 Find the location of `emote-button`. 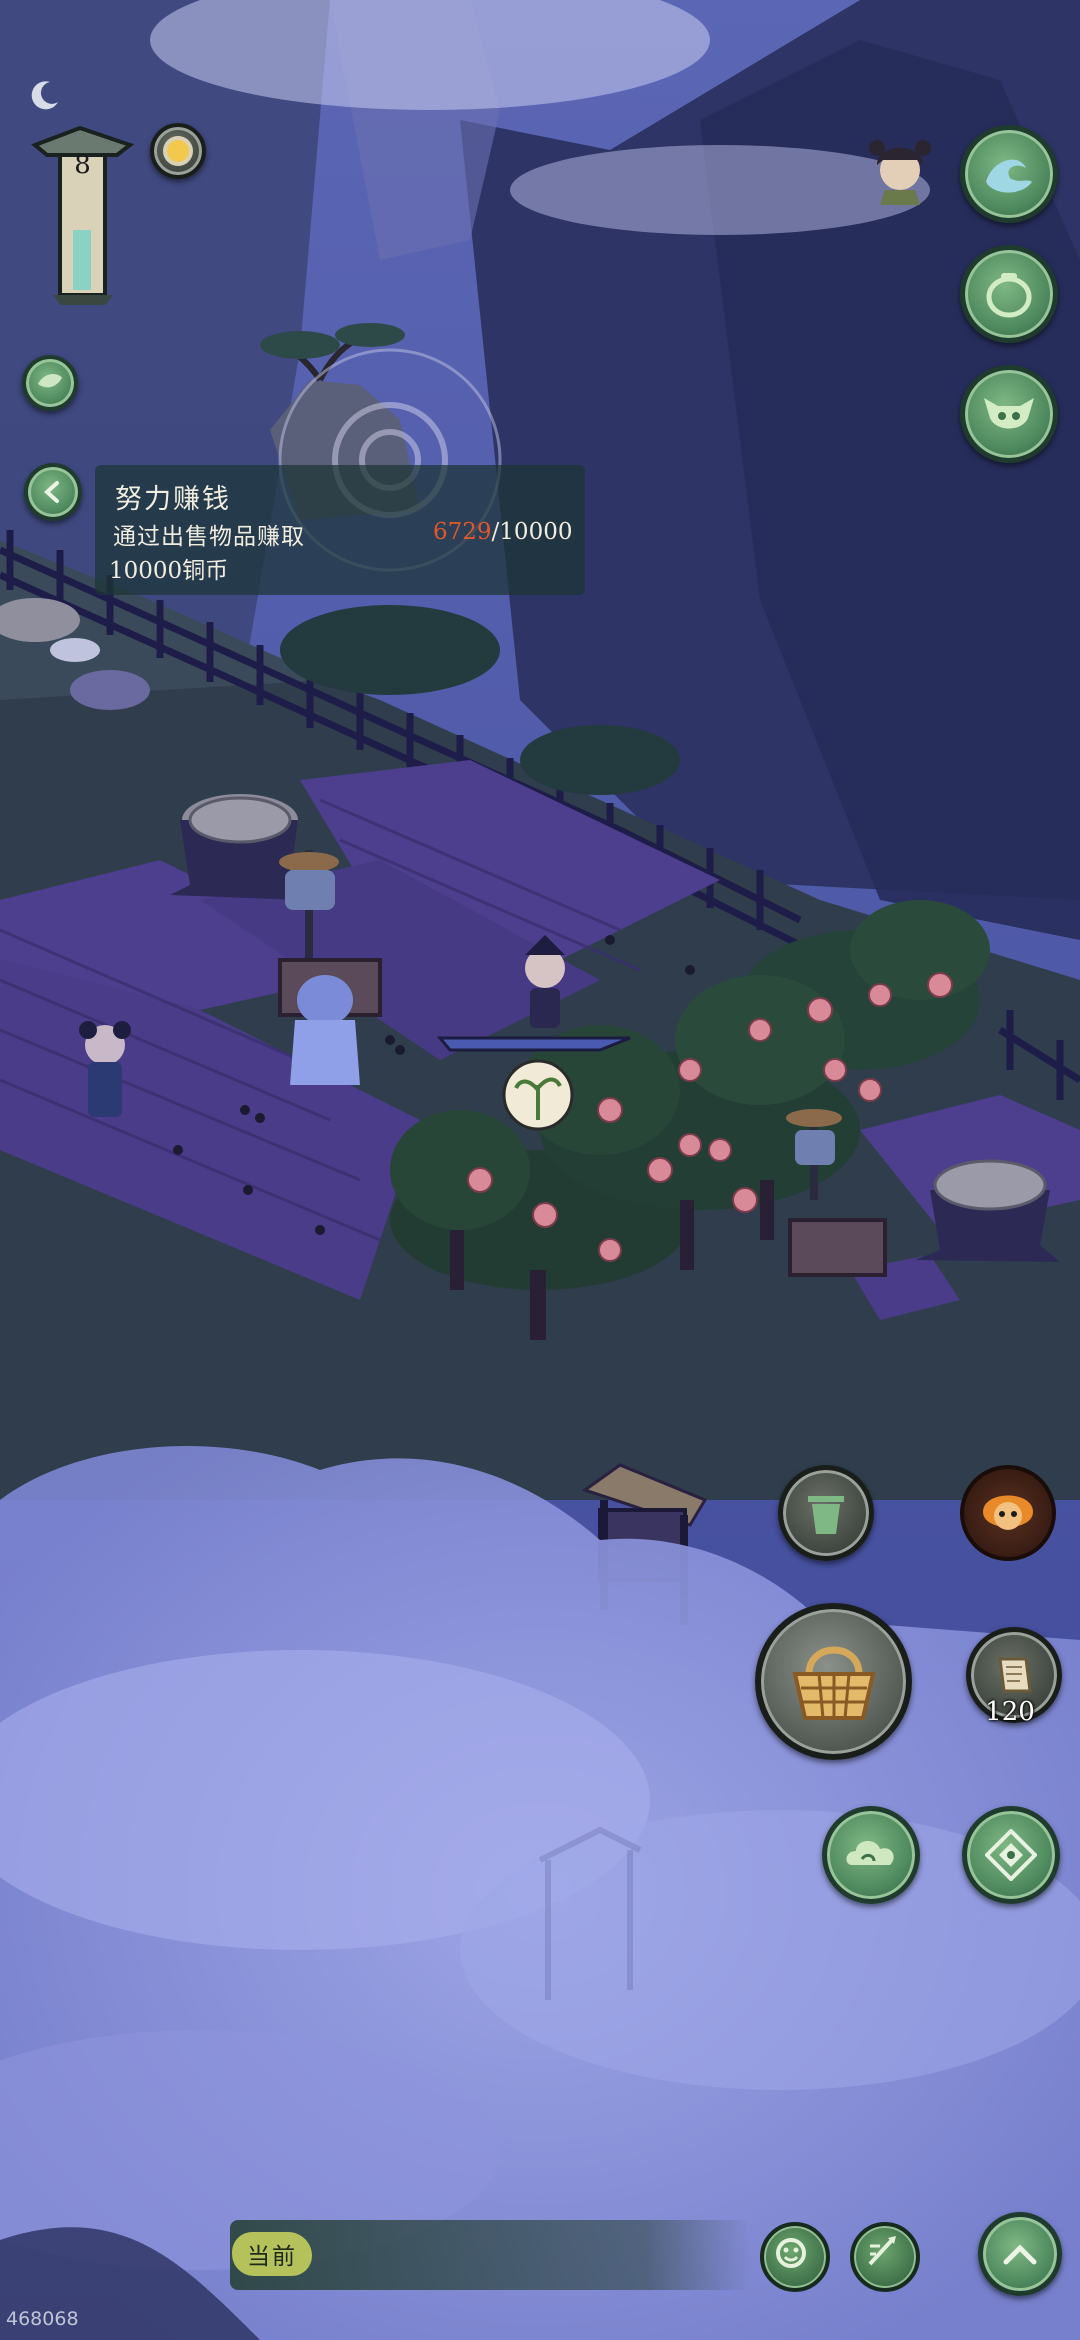

emote-button is located at coordinates (795, 2257).